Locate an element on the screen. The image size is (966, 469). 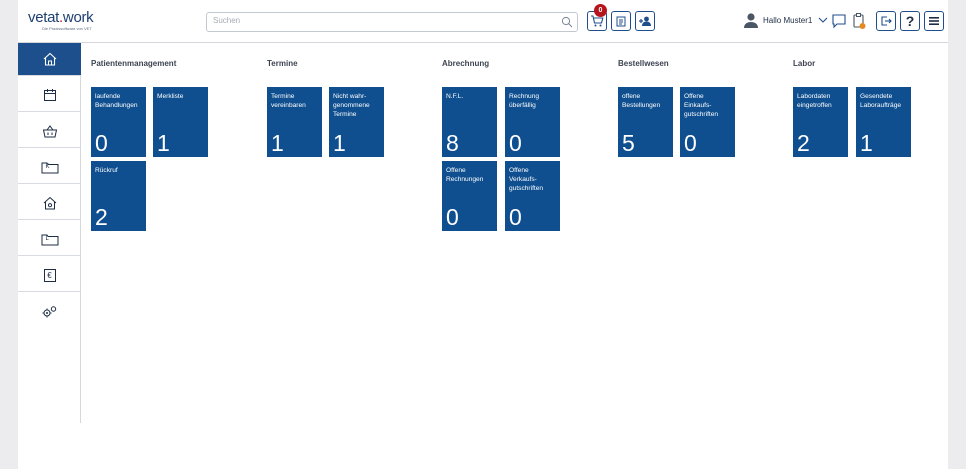
tile-gesendete-laborauftraege: Gesendete Laboraufträge 1 is located at coordinates (883, 122).